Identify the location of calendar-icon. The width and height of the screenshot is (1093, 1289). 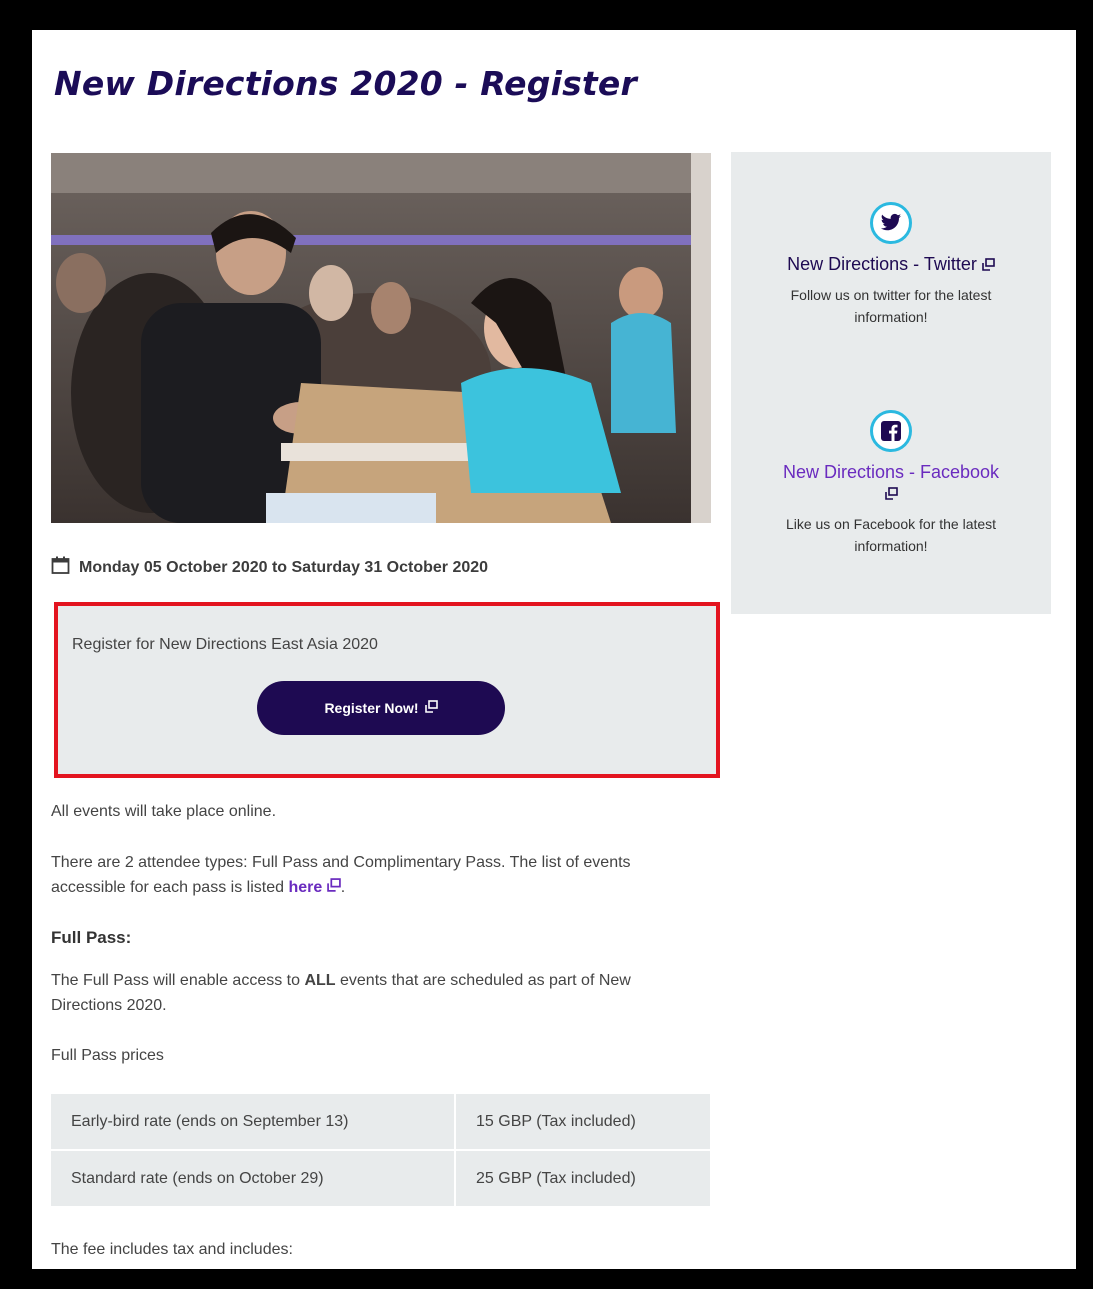
(60, 568).